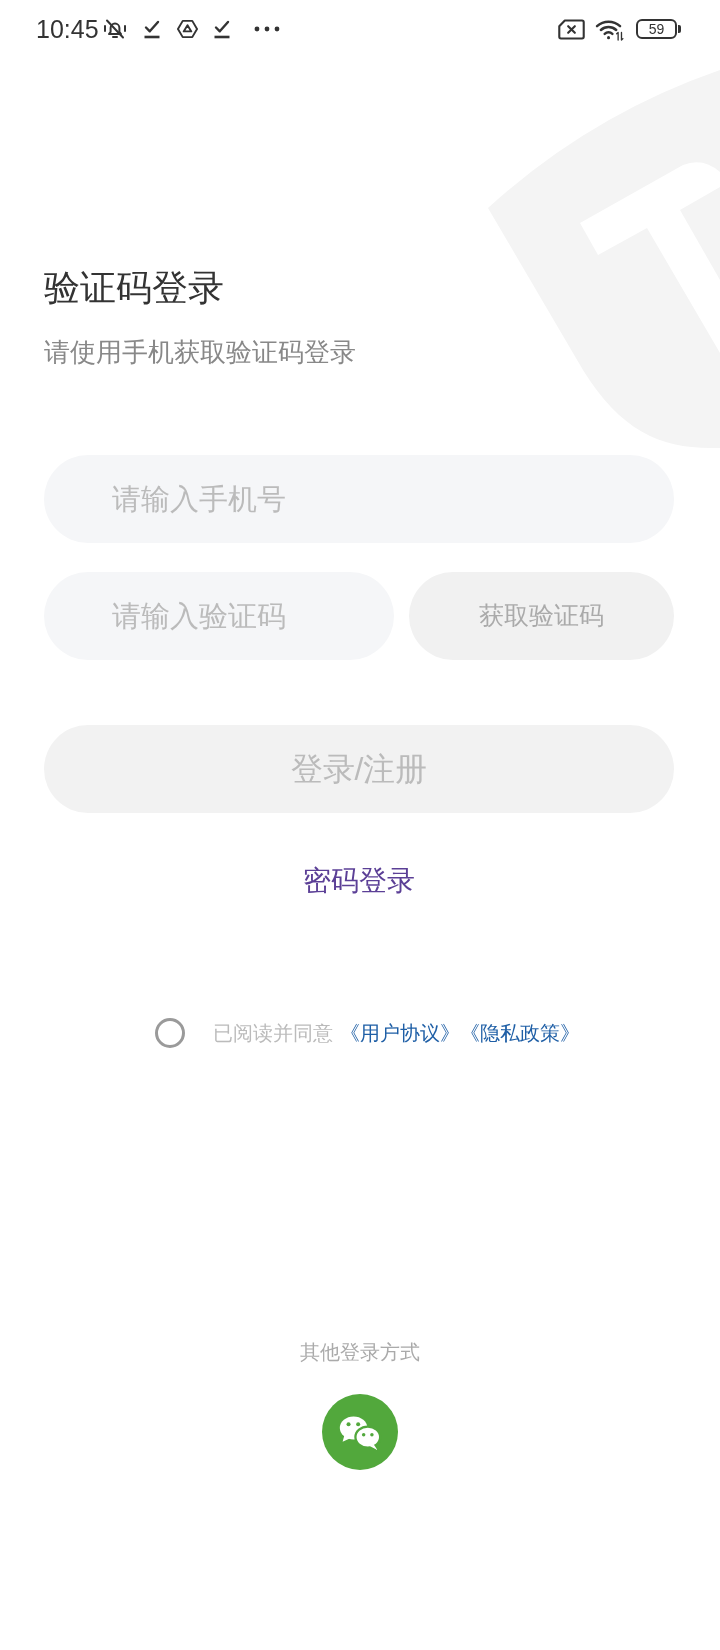 The width and height of the screenshot is (720, 1650). Describe the element at coordinates (658, 29) in the screenshot. I see `battery-indicator: 59` at that location.